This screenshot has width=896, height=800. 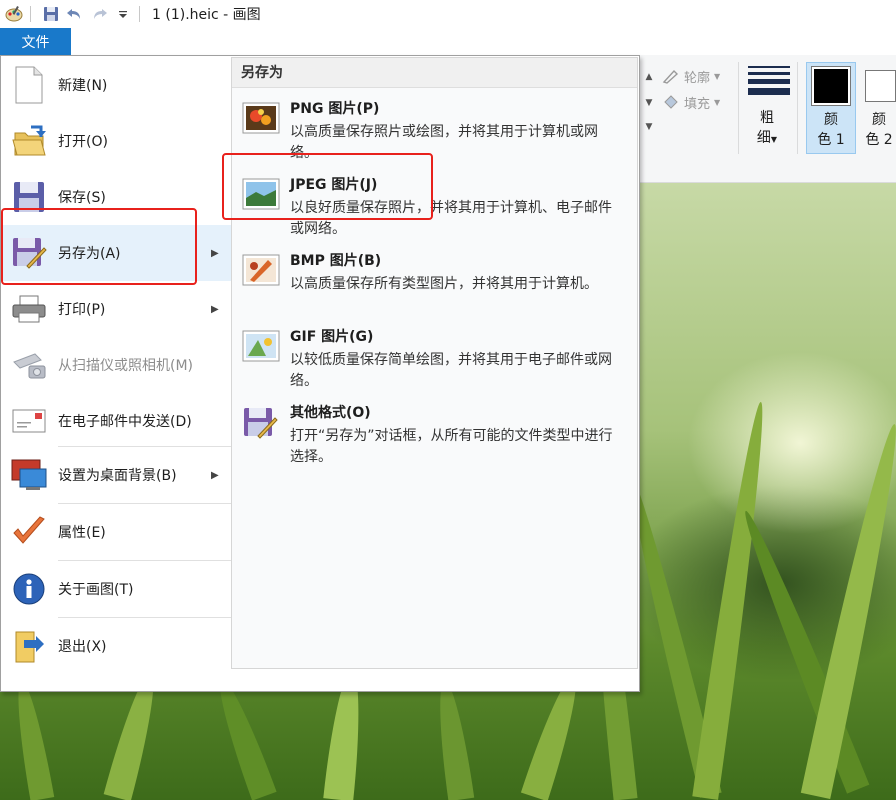 What do you see at coordinates (649, 77) in the screenshot?
I see `scroll-up-icon: ▲` at bounding box center [649, 77].